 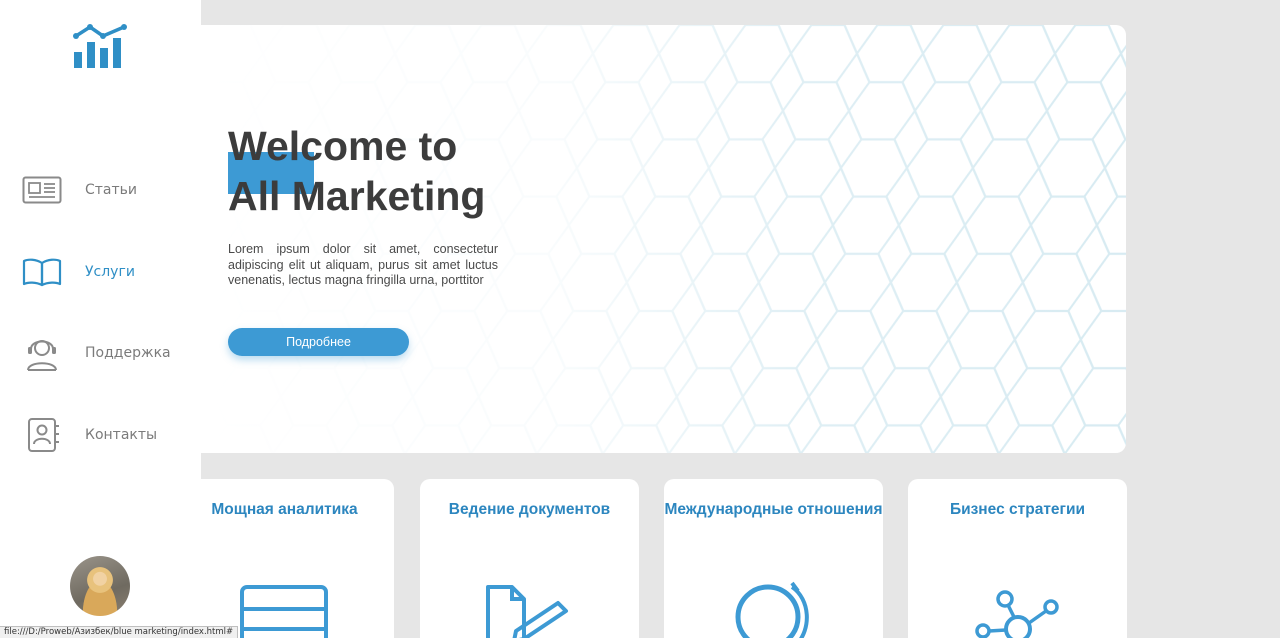 What do you see at coordinates (101, 47) in the screenshot?
I see `bar-chart-trend-logo` at bounding box center [101, 47].